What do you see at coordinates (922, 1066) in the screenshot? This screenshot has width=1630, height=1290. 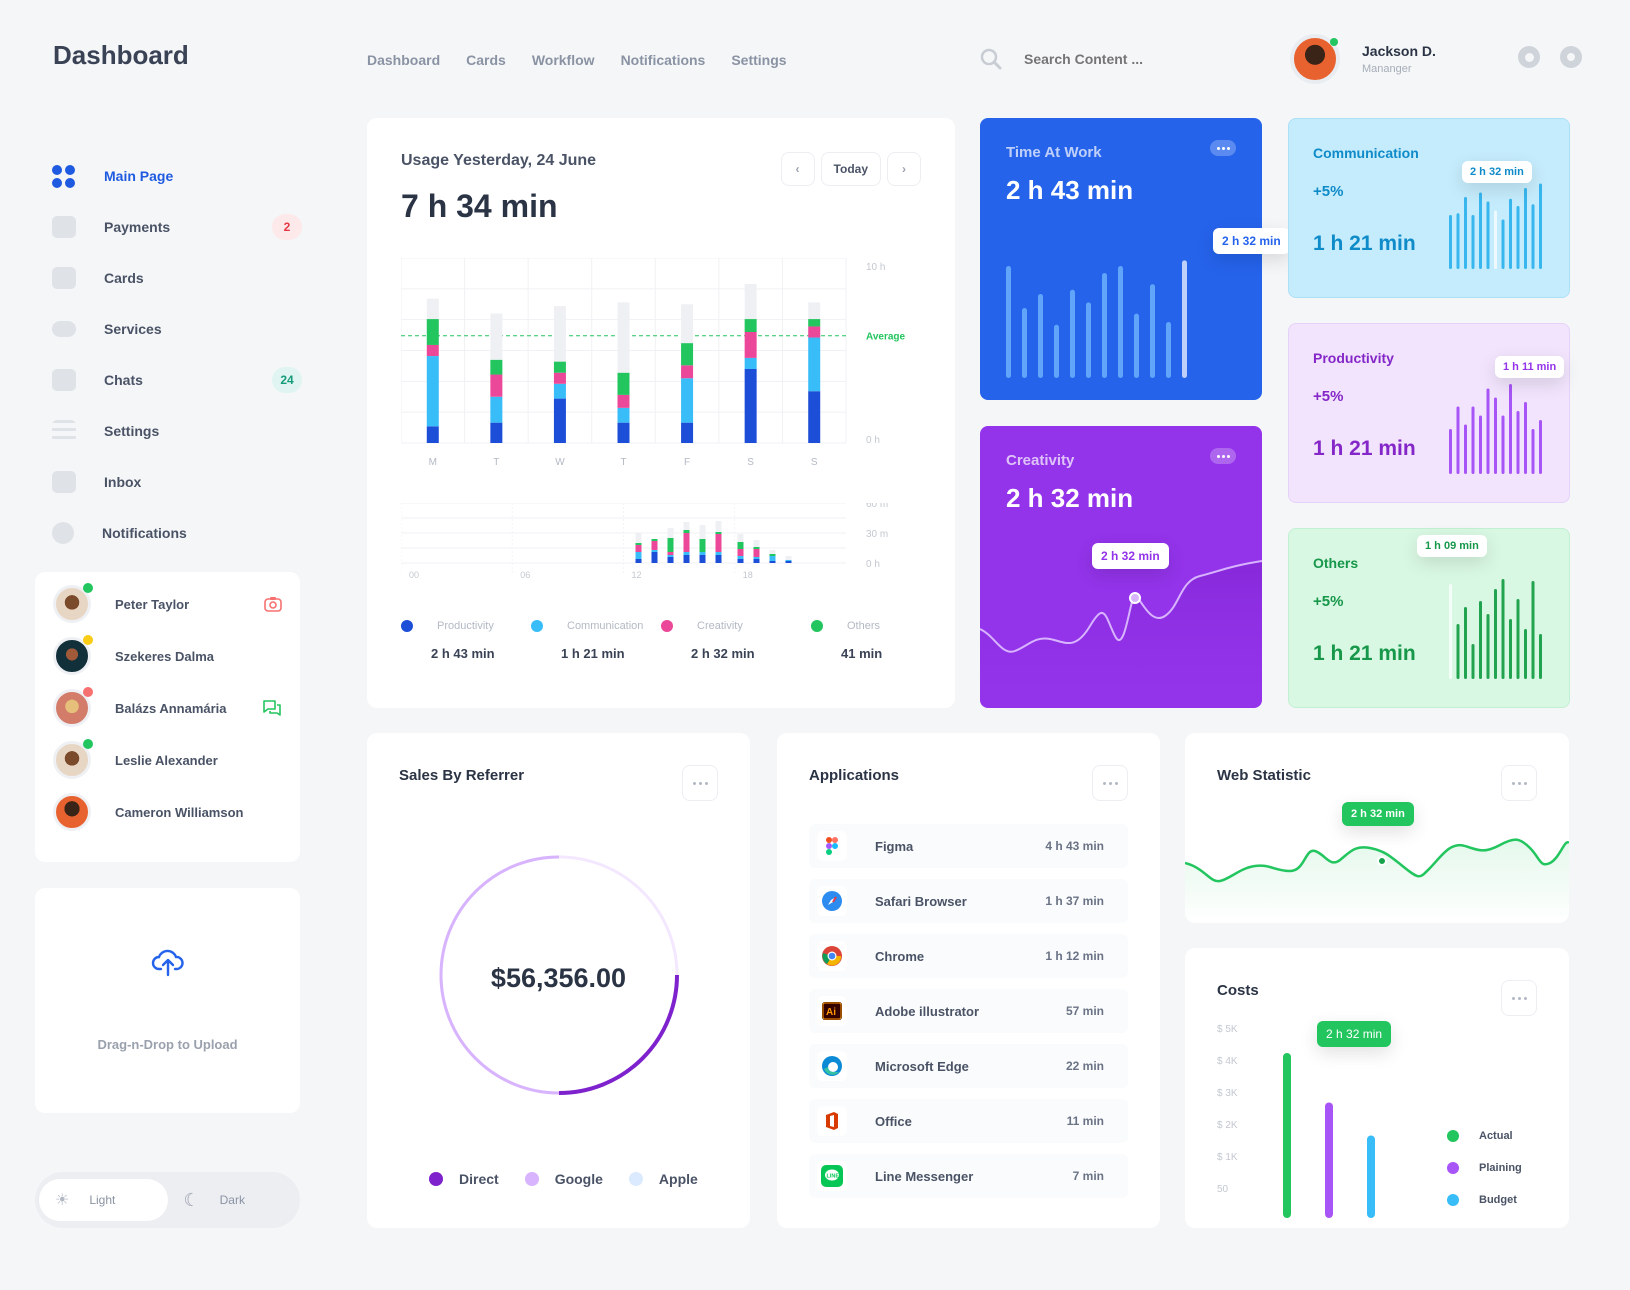 I see `app-name: Microsoft Edge` at bounding box center [922, 1066].